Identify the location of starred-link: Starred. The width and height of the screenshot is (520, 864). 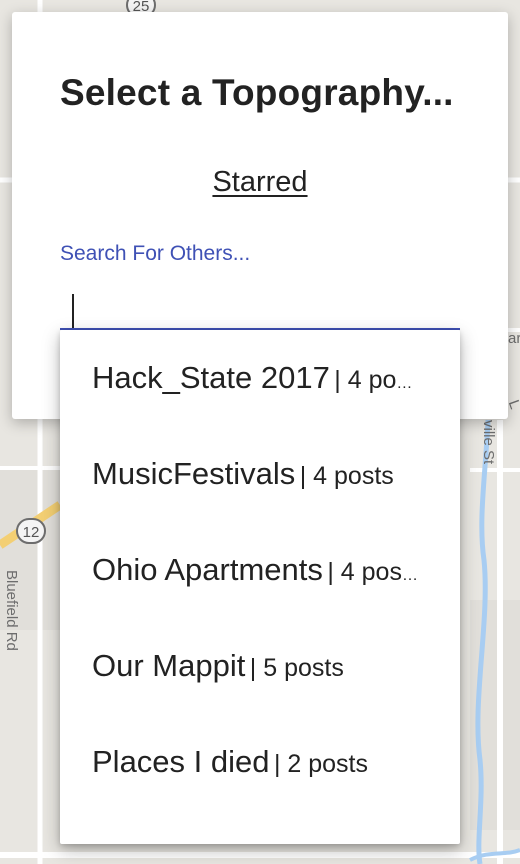
(260, 182).